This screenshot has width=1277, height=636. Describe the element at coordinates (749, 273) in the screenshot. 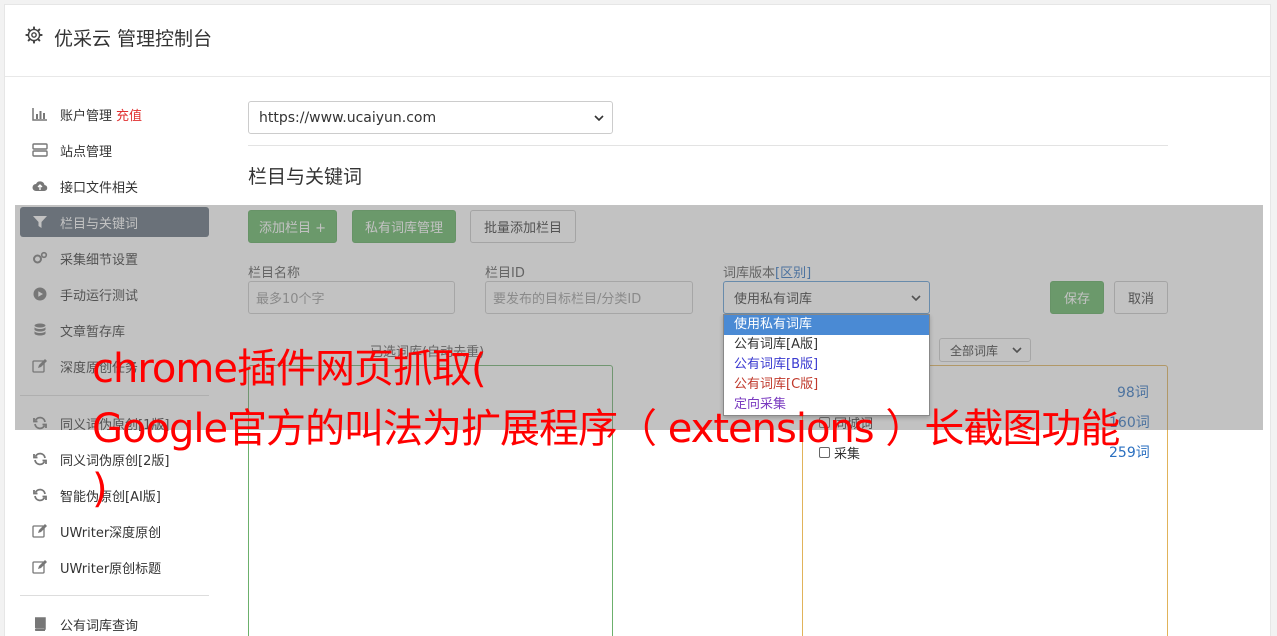

I see `lib-version-label-text: 词库版本` at that location.